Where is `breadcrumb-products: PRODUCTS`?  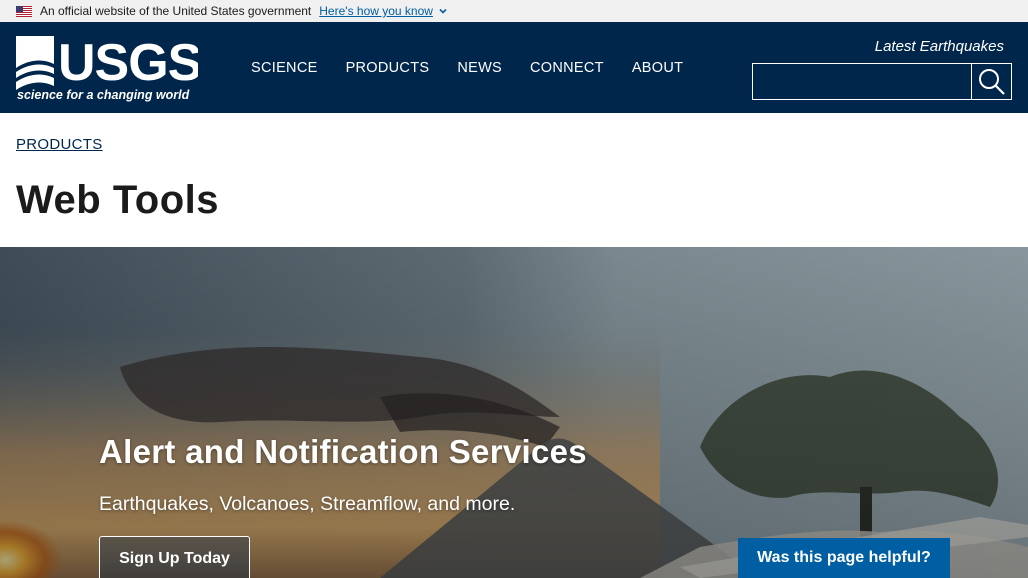 breadcrumb-products: PRODUCTS is located at coordinates (59, 144).